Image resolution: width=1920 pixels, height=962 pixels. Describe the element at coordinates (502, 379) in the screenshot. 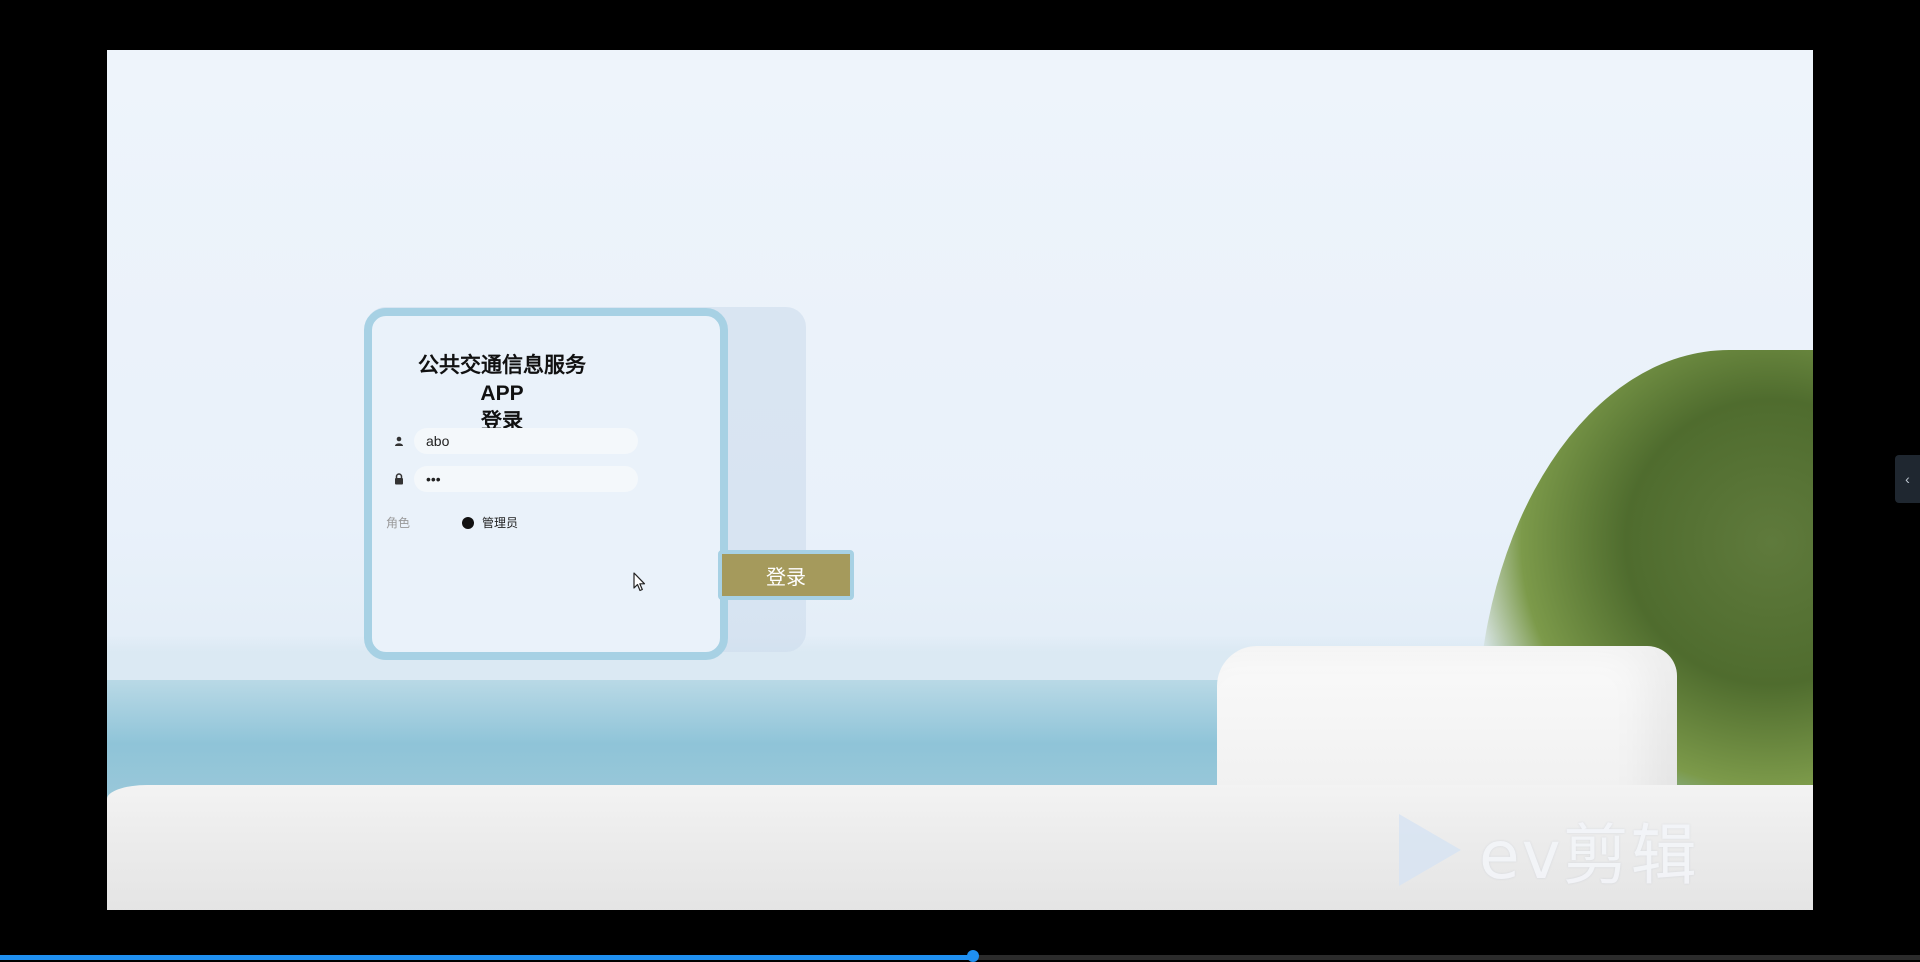

I see `title-line-1: 公共交通信息服务APP` at that location.